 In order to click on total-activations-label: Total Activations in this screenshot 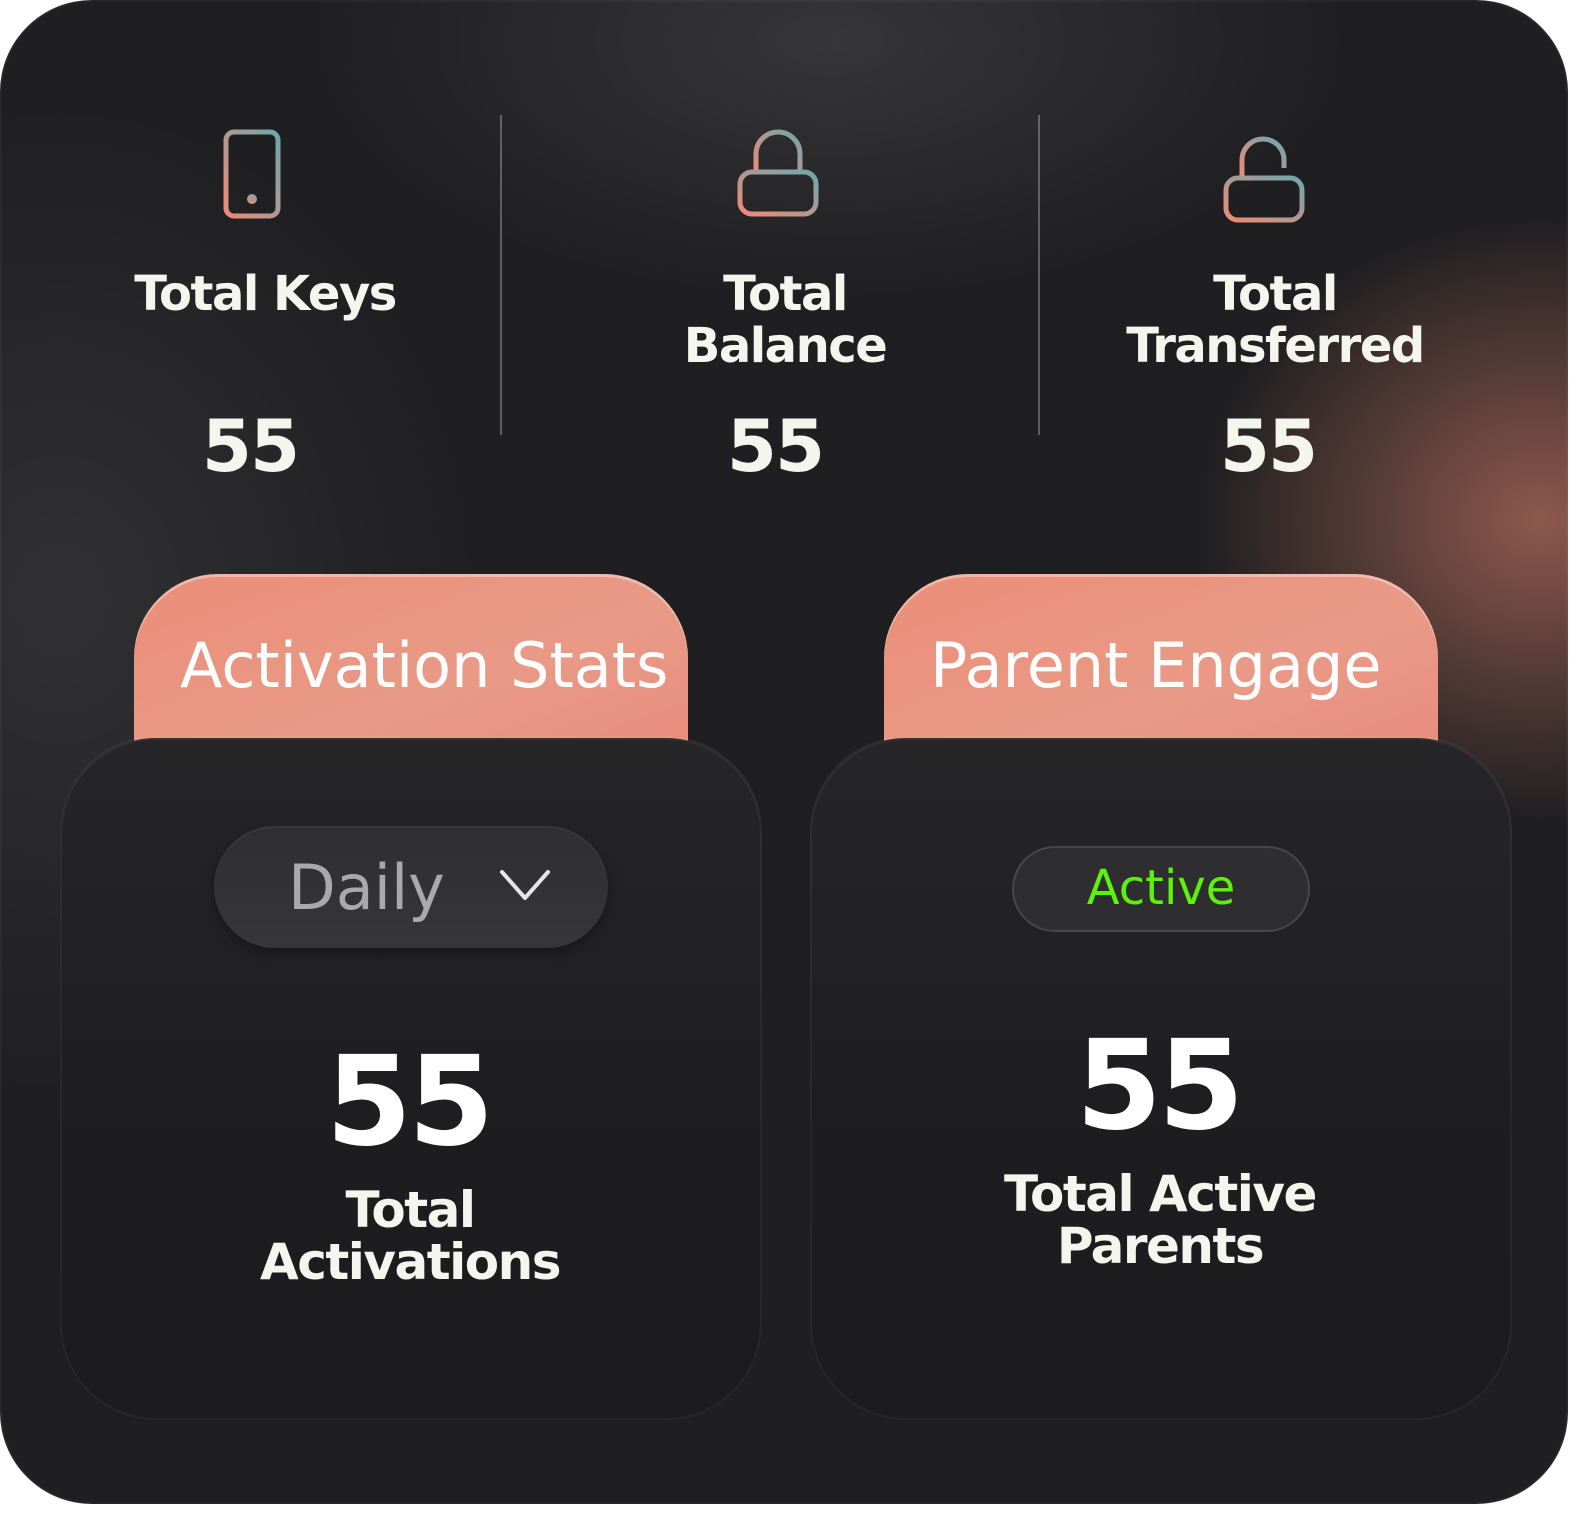, I will do `click(410, 1236)`.